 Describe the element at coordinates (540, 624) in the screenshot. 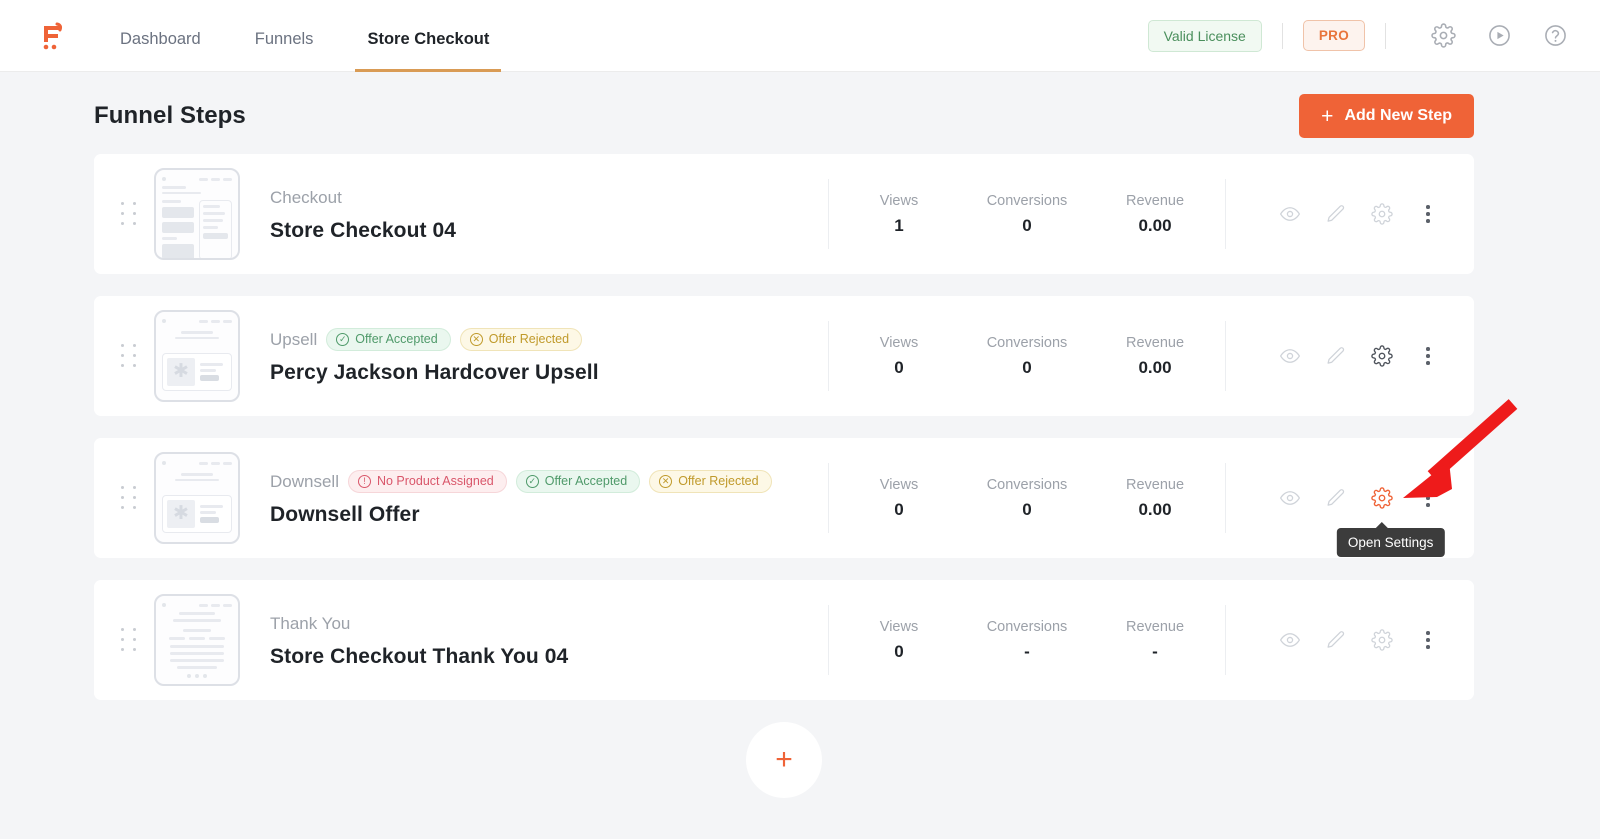

I see `step-type-row: Thank You` at that location.